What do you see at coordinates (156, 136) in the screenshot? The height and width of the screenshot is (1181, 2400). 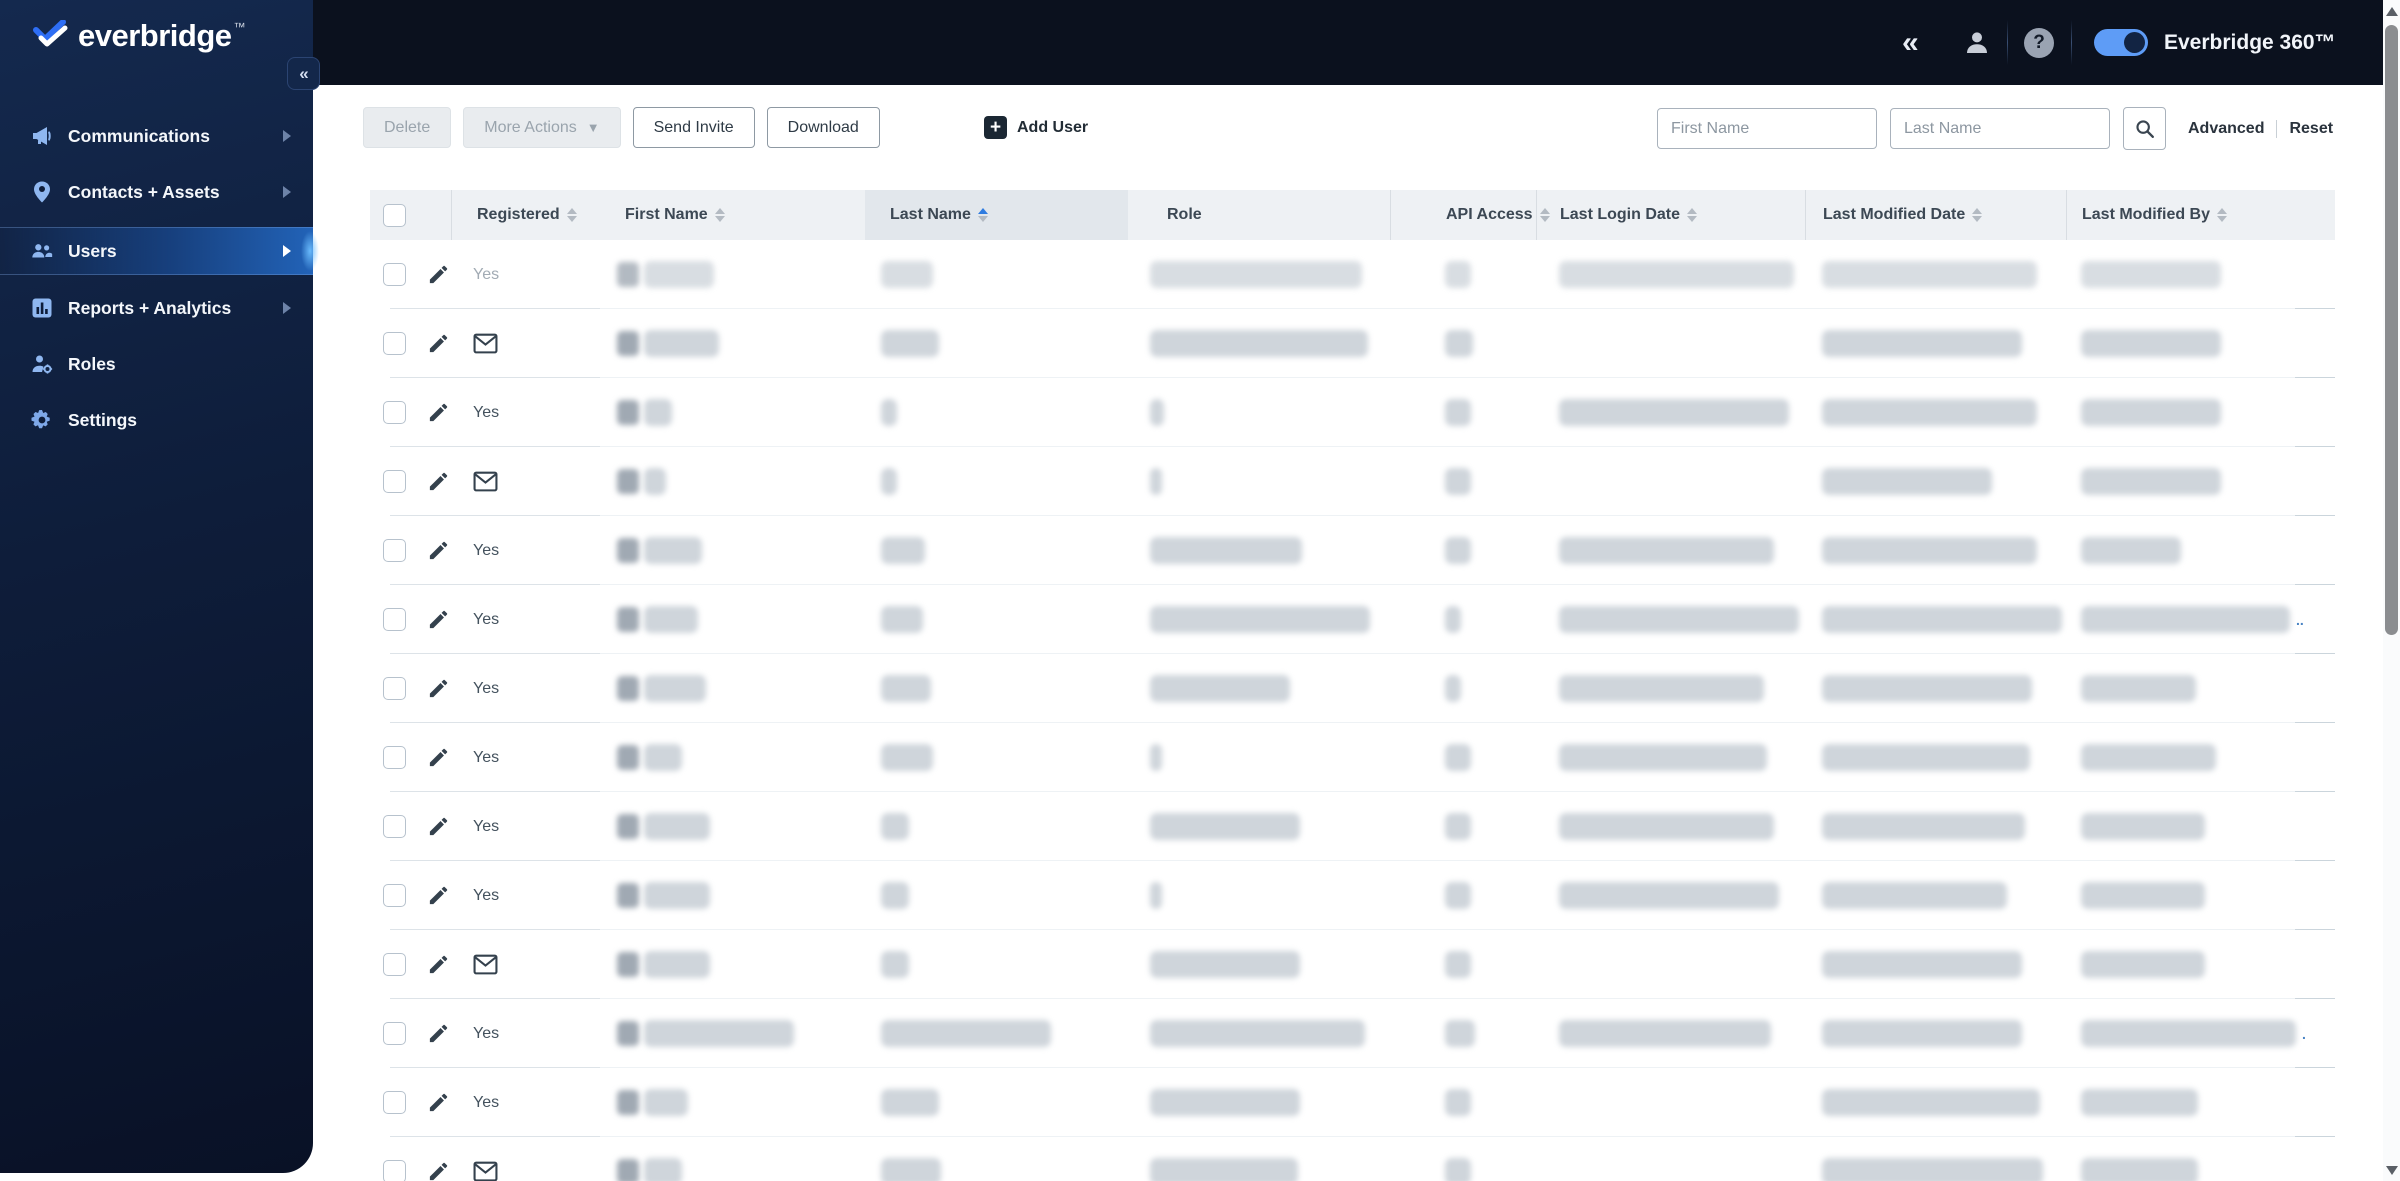 I see `sidebar-item-communications: Communications` at bounding box center [156, 136].